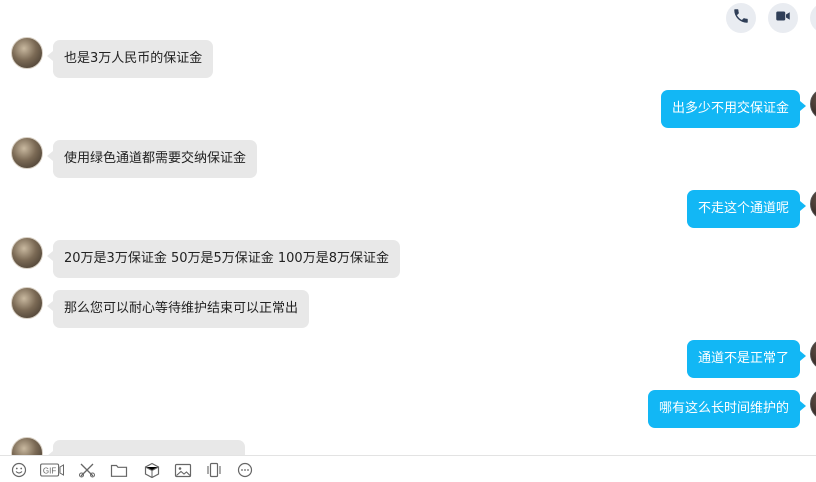 The width and height of the screenshot is (816, 482). Describe the element at coordinates (223, 259) in the screenshot. I see `message-bubble-incoming: 20万是3万保证金 50万是5万保证金 100万是8万保证金` at that location.